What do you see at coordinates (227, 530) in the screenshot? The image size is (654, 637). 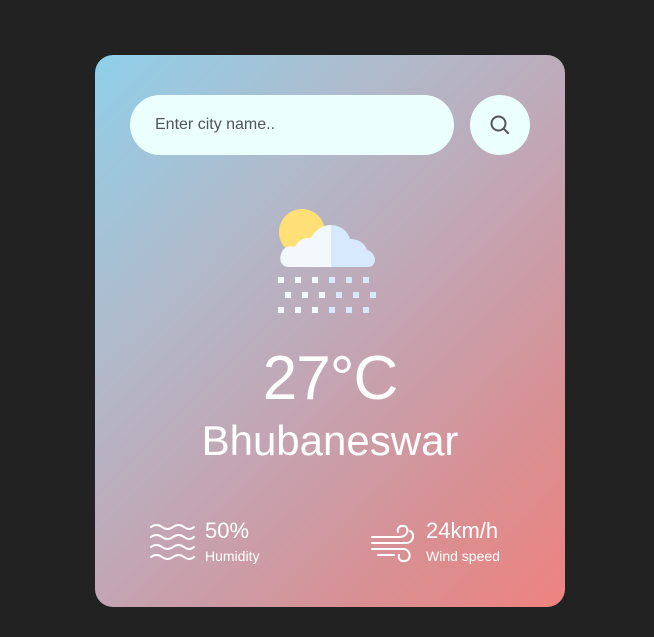 I see `humidity-value: 50%` at bounding box center [227, 530].